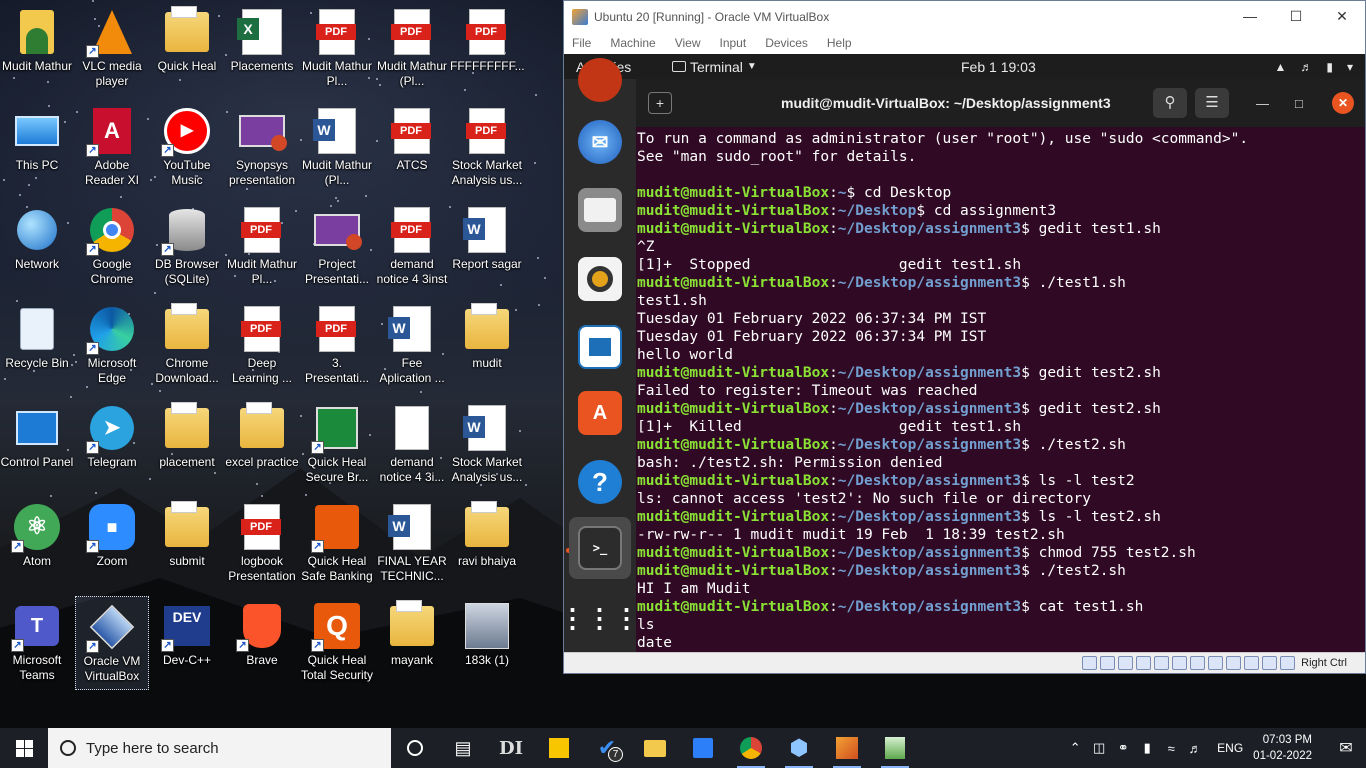 Image resolution: width=1366 pixels, height=768 pixels. I want to click on desktop-icon: Network, so click(37, 247).